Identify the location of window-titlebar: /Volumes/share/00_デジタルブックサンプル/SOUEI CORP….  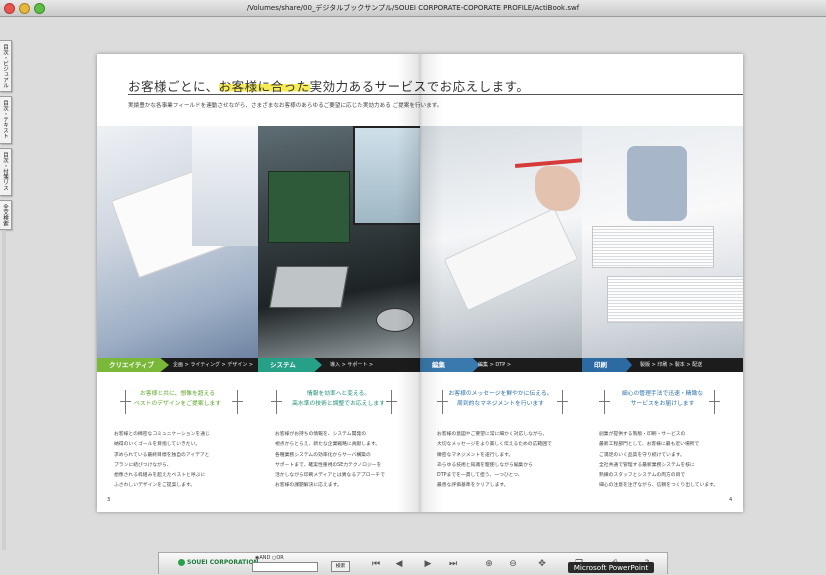
(413, 8).